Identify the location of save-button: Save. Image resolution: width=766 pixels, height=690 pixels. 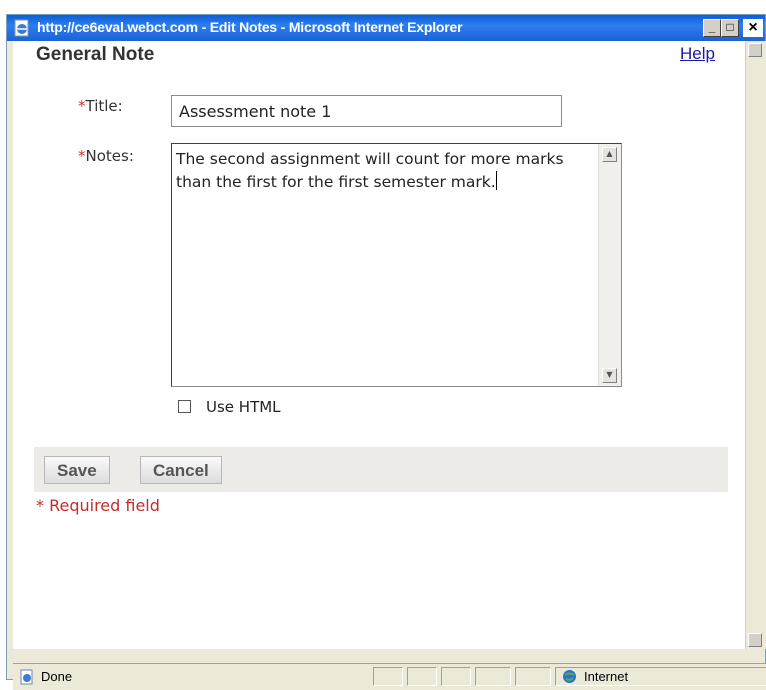
(77, 470).